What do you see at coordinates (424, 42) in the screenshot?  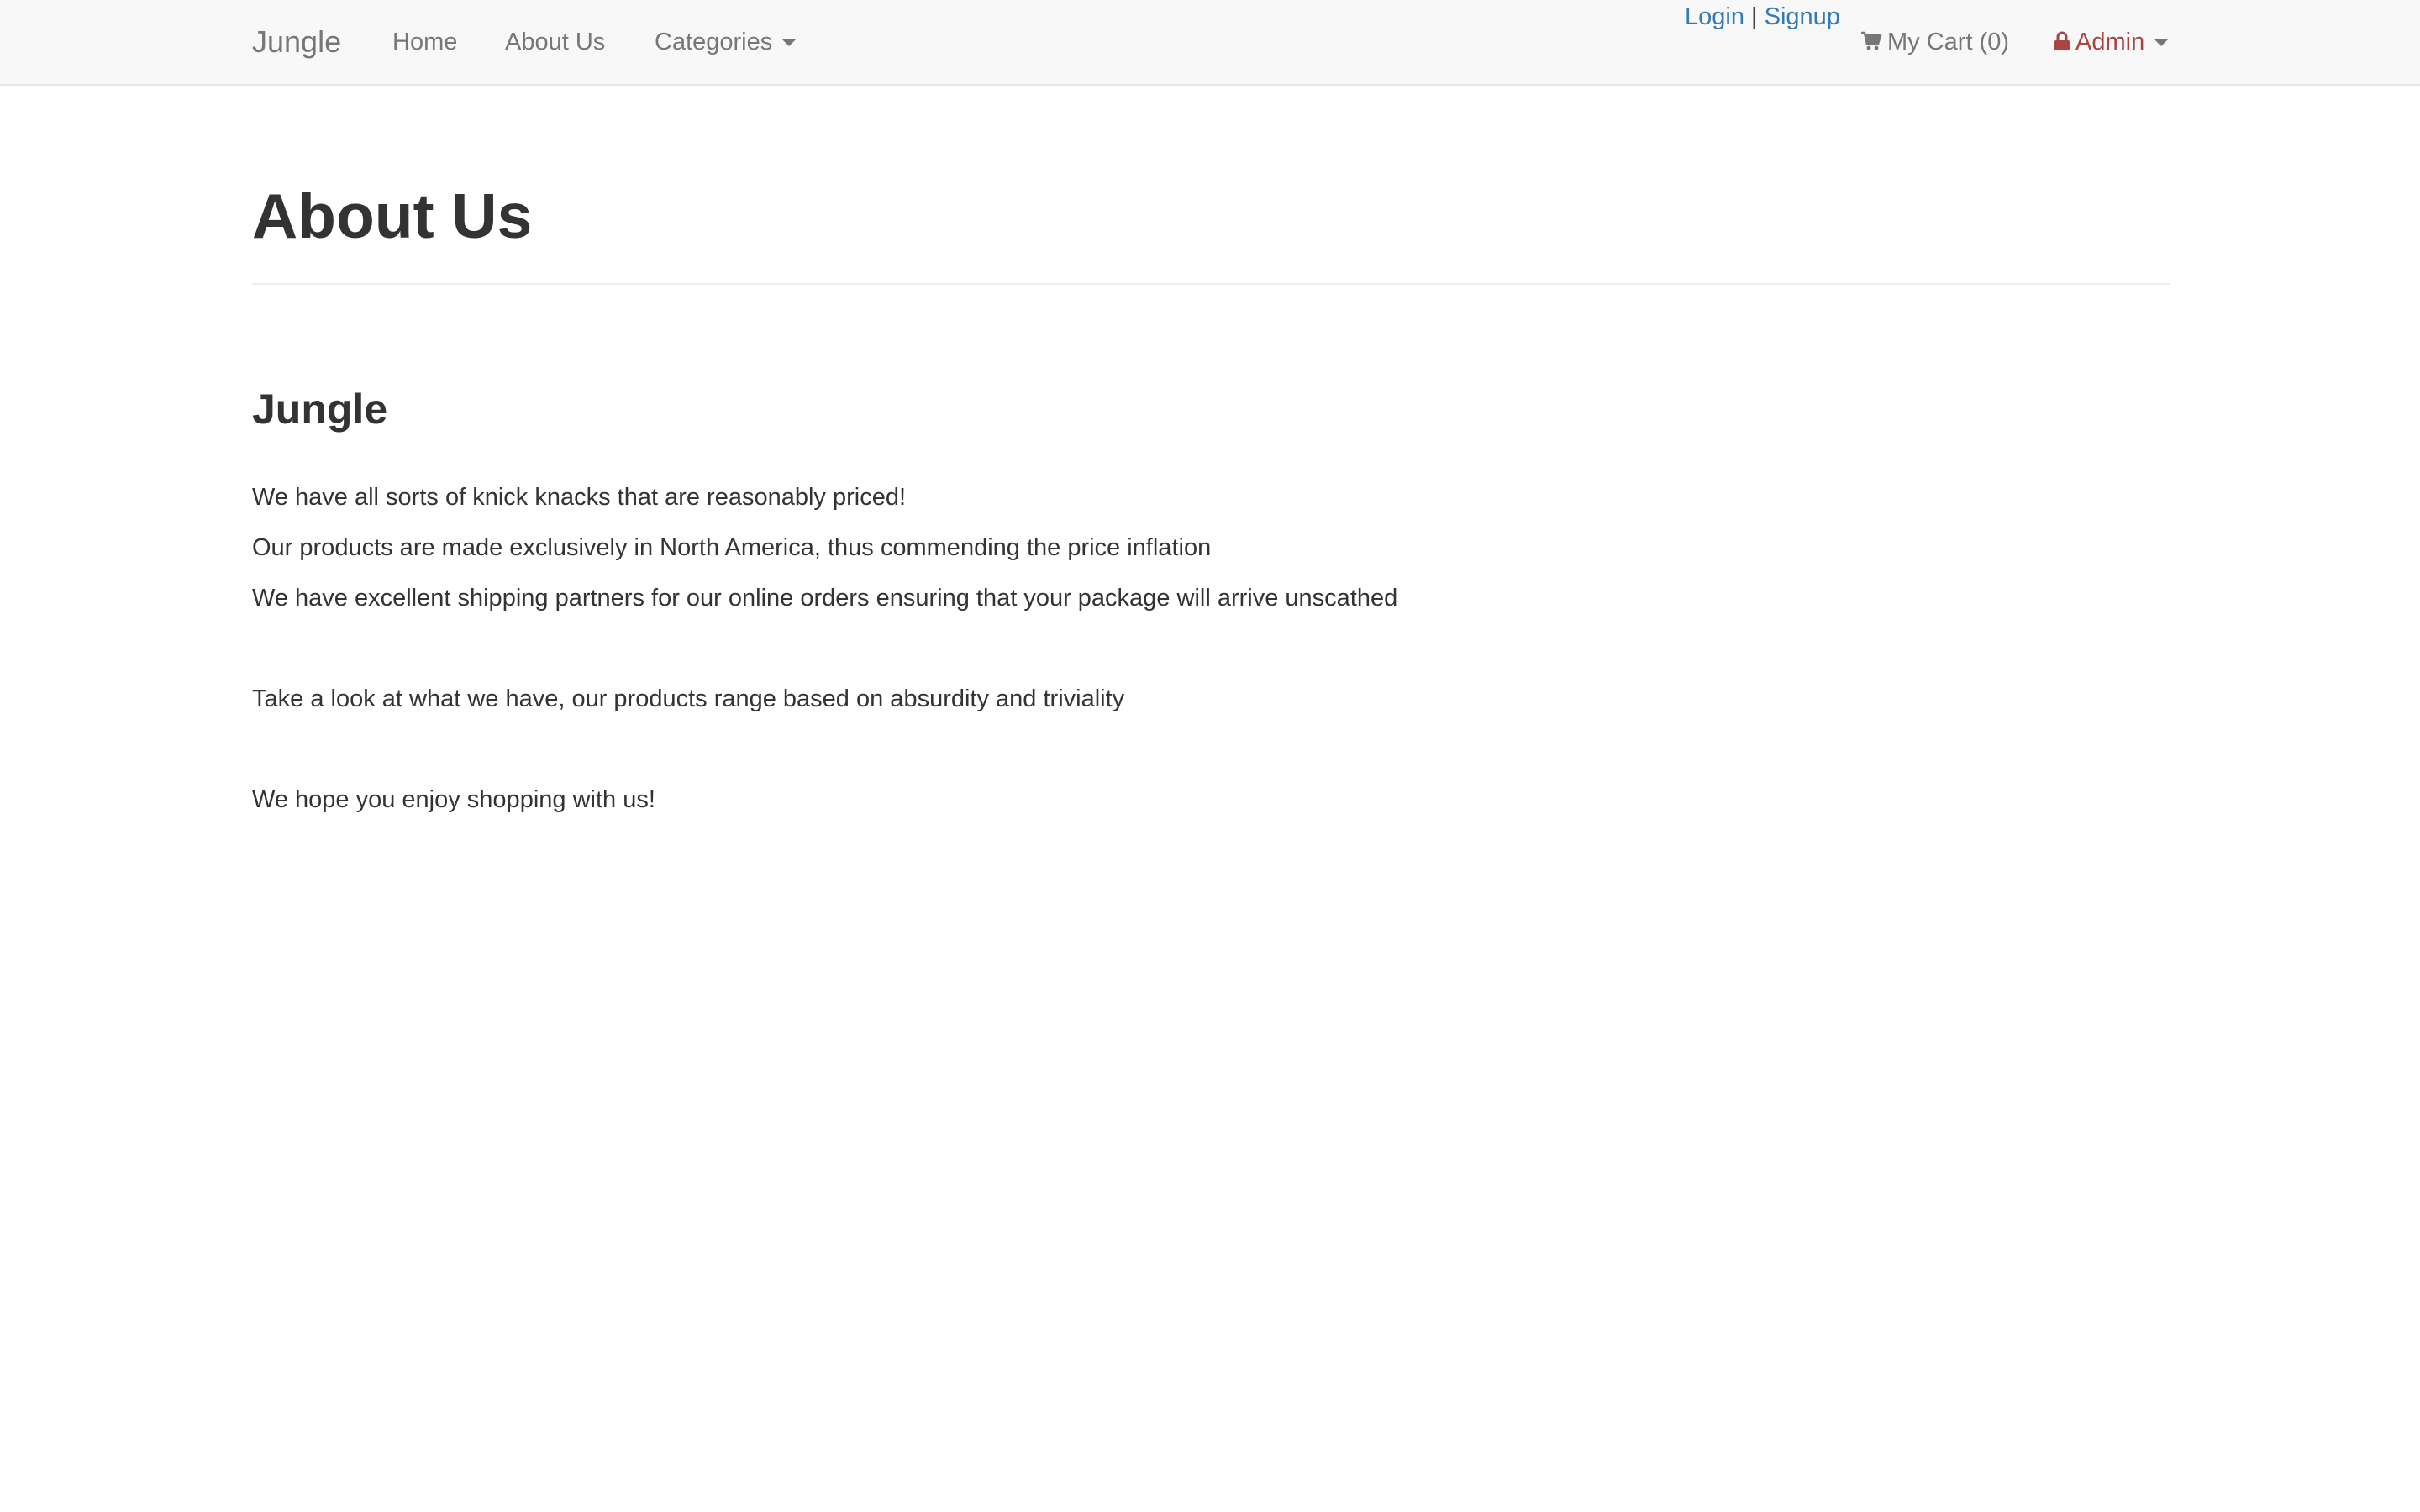 I see `nav-home-link: Home` at bounding box center [424, 42].